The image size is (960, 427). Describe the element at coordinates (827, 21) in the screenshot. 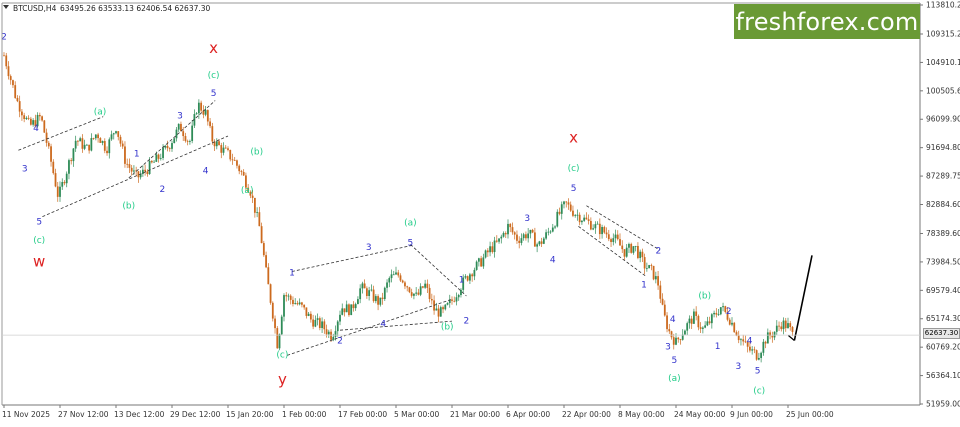

I see `brand-logo: freshforex.com` at that location.